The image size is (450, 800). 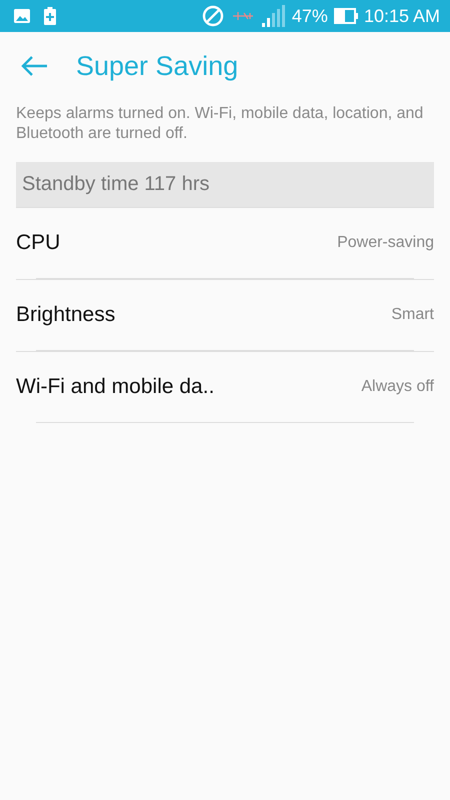 What do you see at coordinates (346, 16) in the screenshot?
I see `battery-icon` at bounding box center [346, 16].